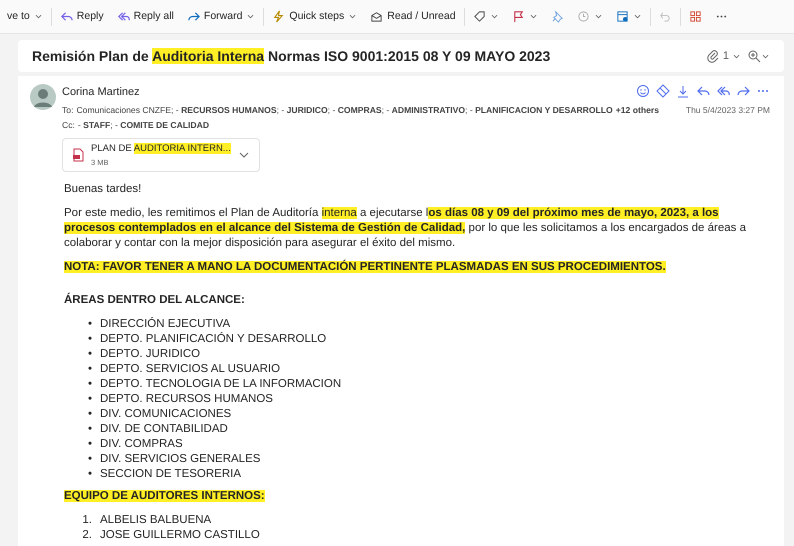 Image resolution: width=794 pixels, height=546 pixels. I want to click on lightning-icon, so click(279, 16).